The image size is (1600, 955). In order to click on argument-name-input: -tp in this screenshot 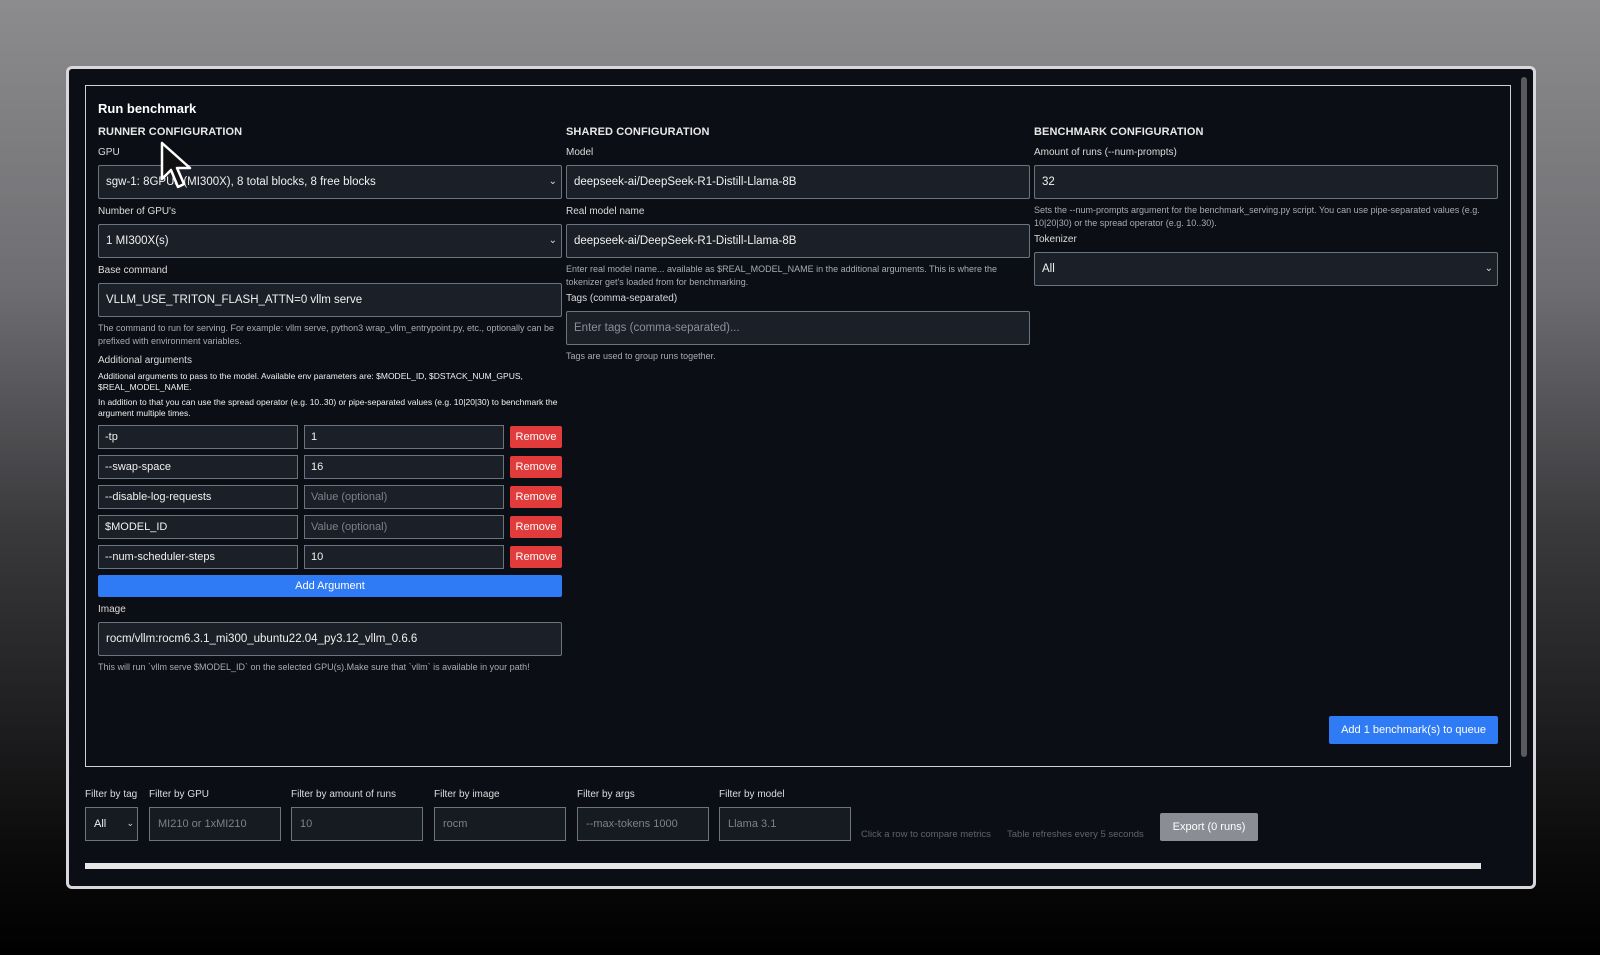, I will do `click(198, 437)`.